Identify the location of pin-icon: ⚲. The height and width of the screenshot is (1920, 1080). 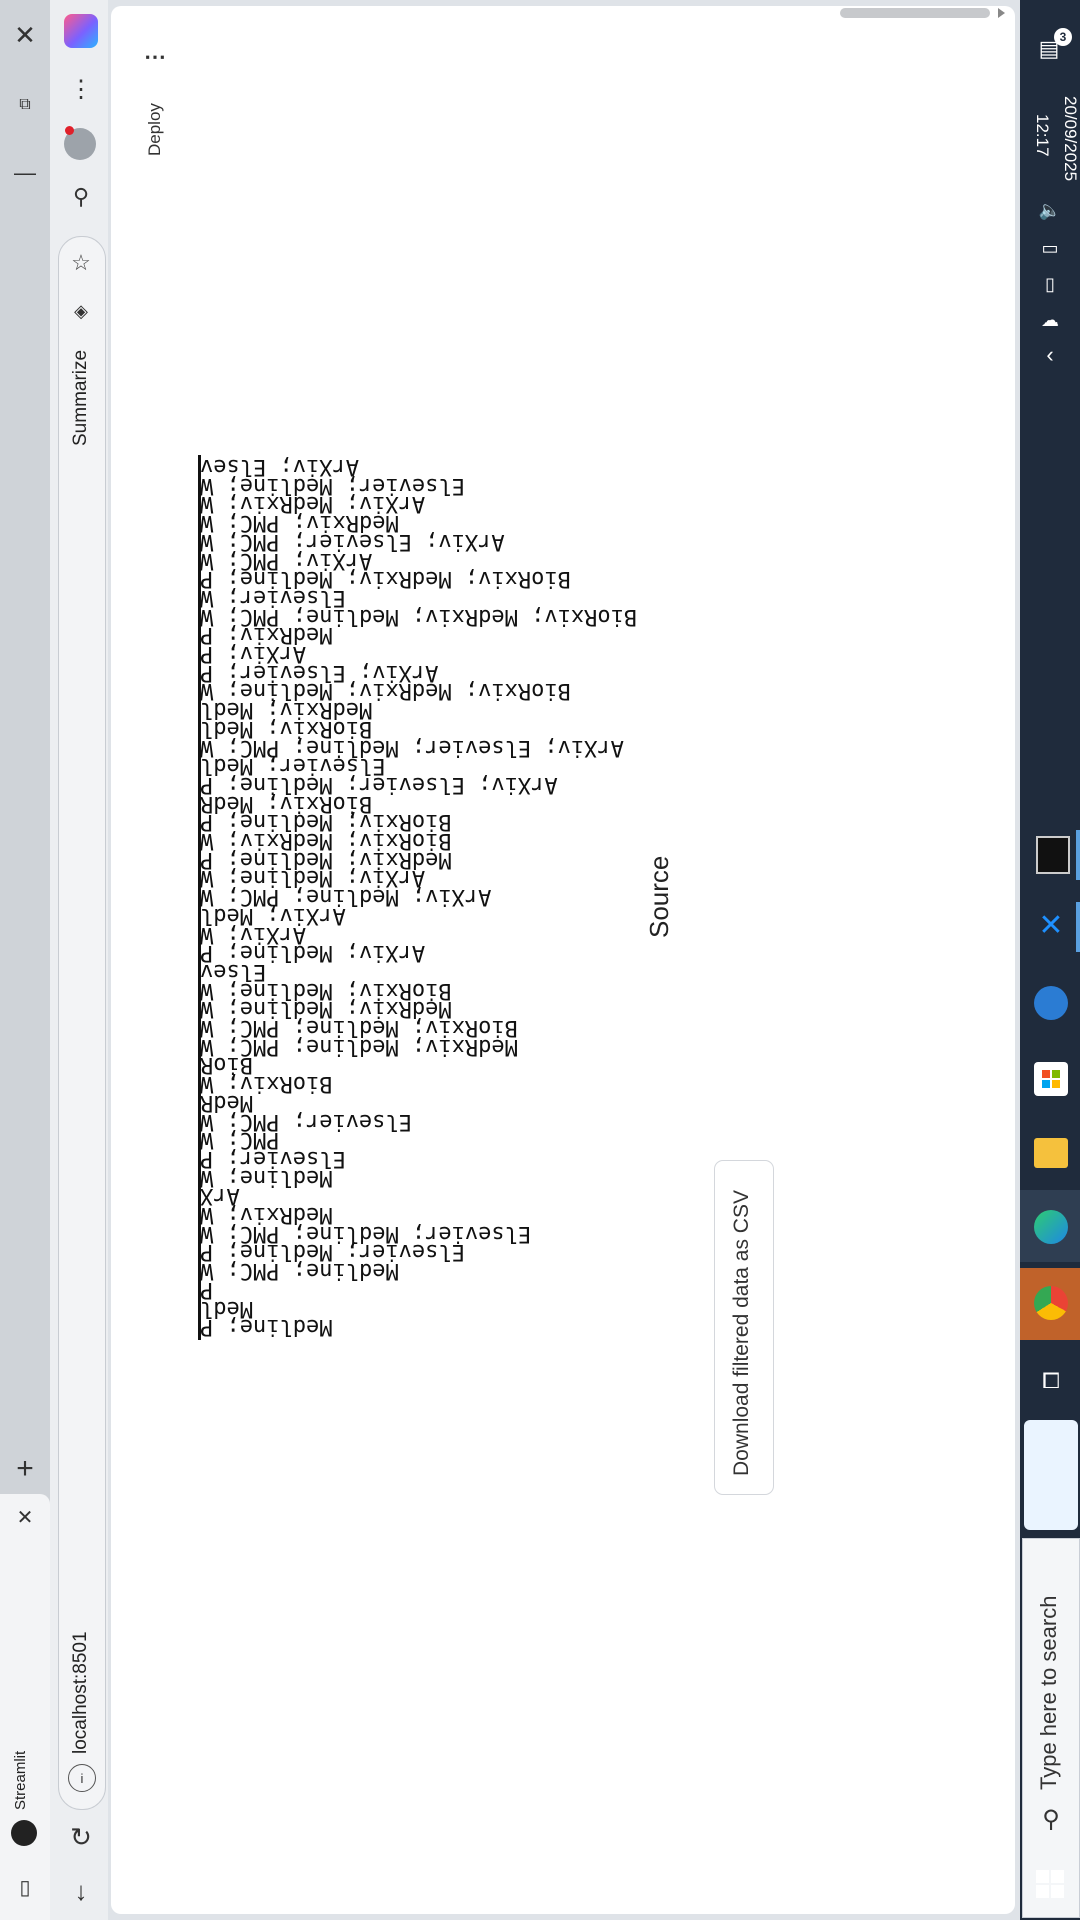
(81, 197).